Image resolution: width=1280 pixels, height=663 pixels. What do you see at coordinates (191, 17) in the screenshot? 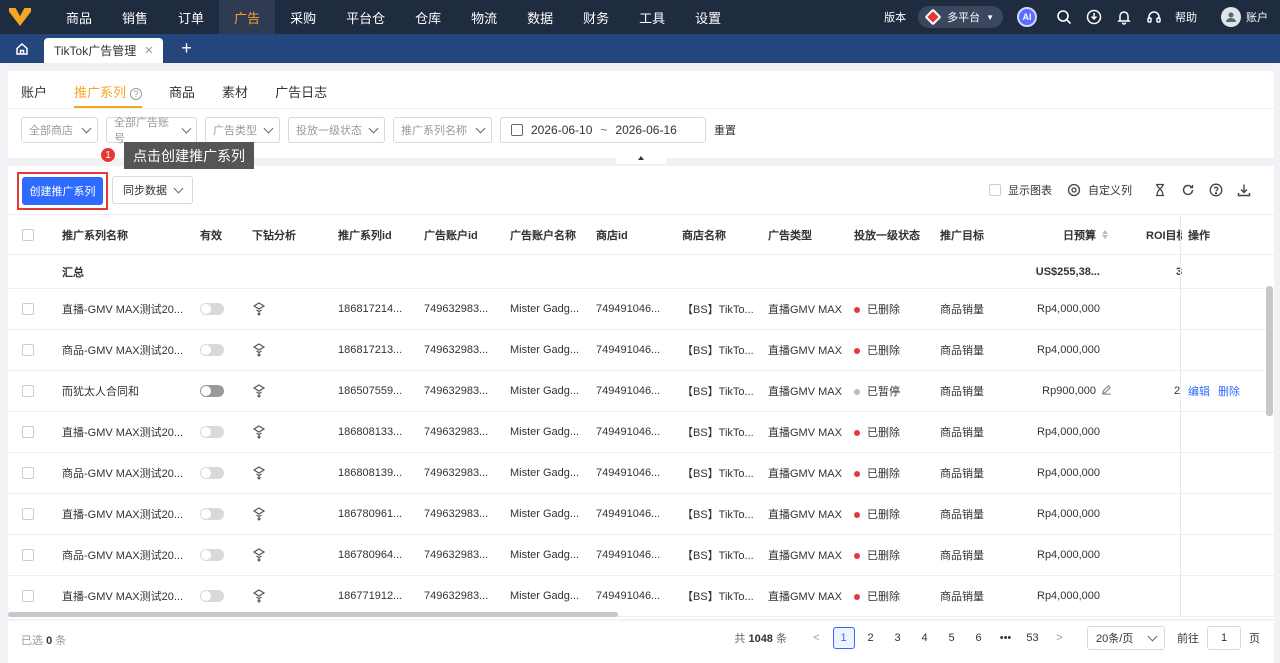
I see `nav-item: 订单` at bounding box center [191, 17].